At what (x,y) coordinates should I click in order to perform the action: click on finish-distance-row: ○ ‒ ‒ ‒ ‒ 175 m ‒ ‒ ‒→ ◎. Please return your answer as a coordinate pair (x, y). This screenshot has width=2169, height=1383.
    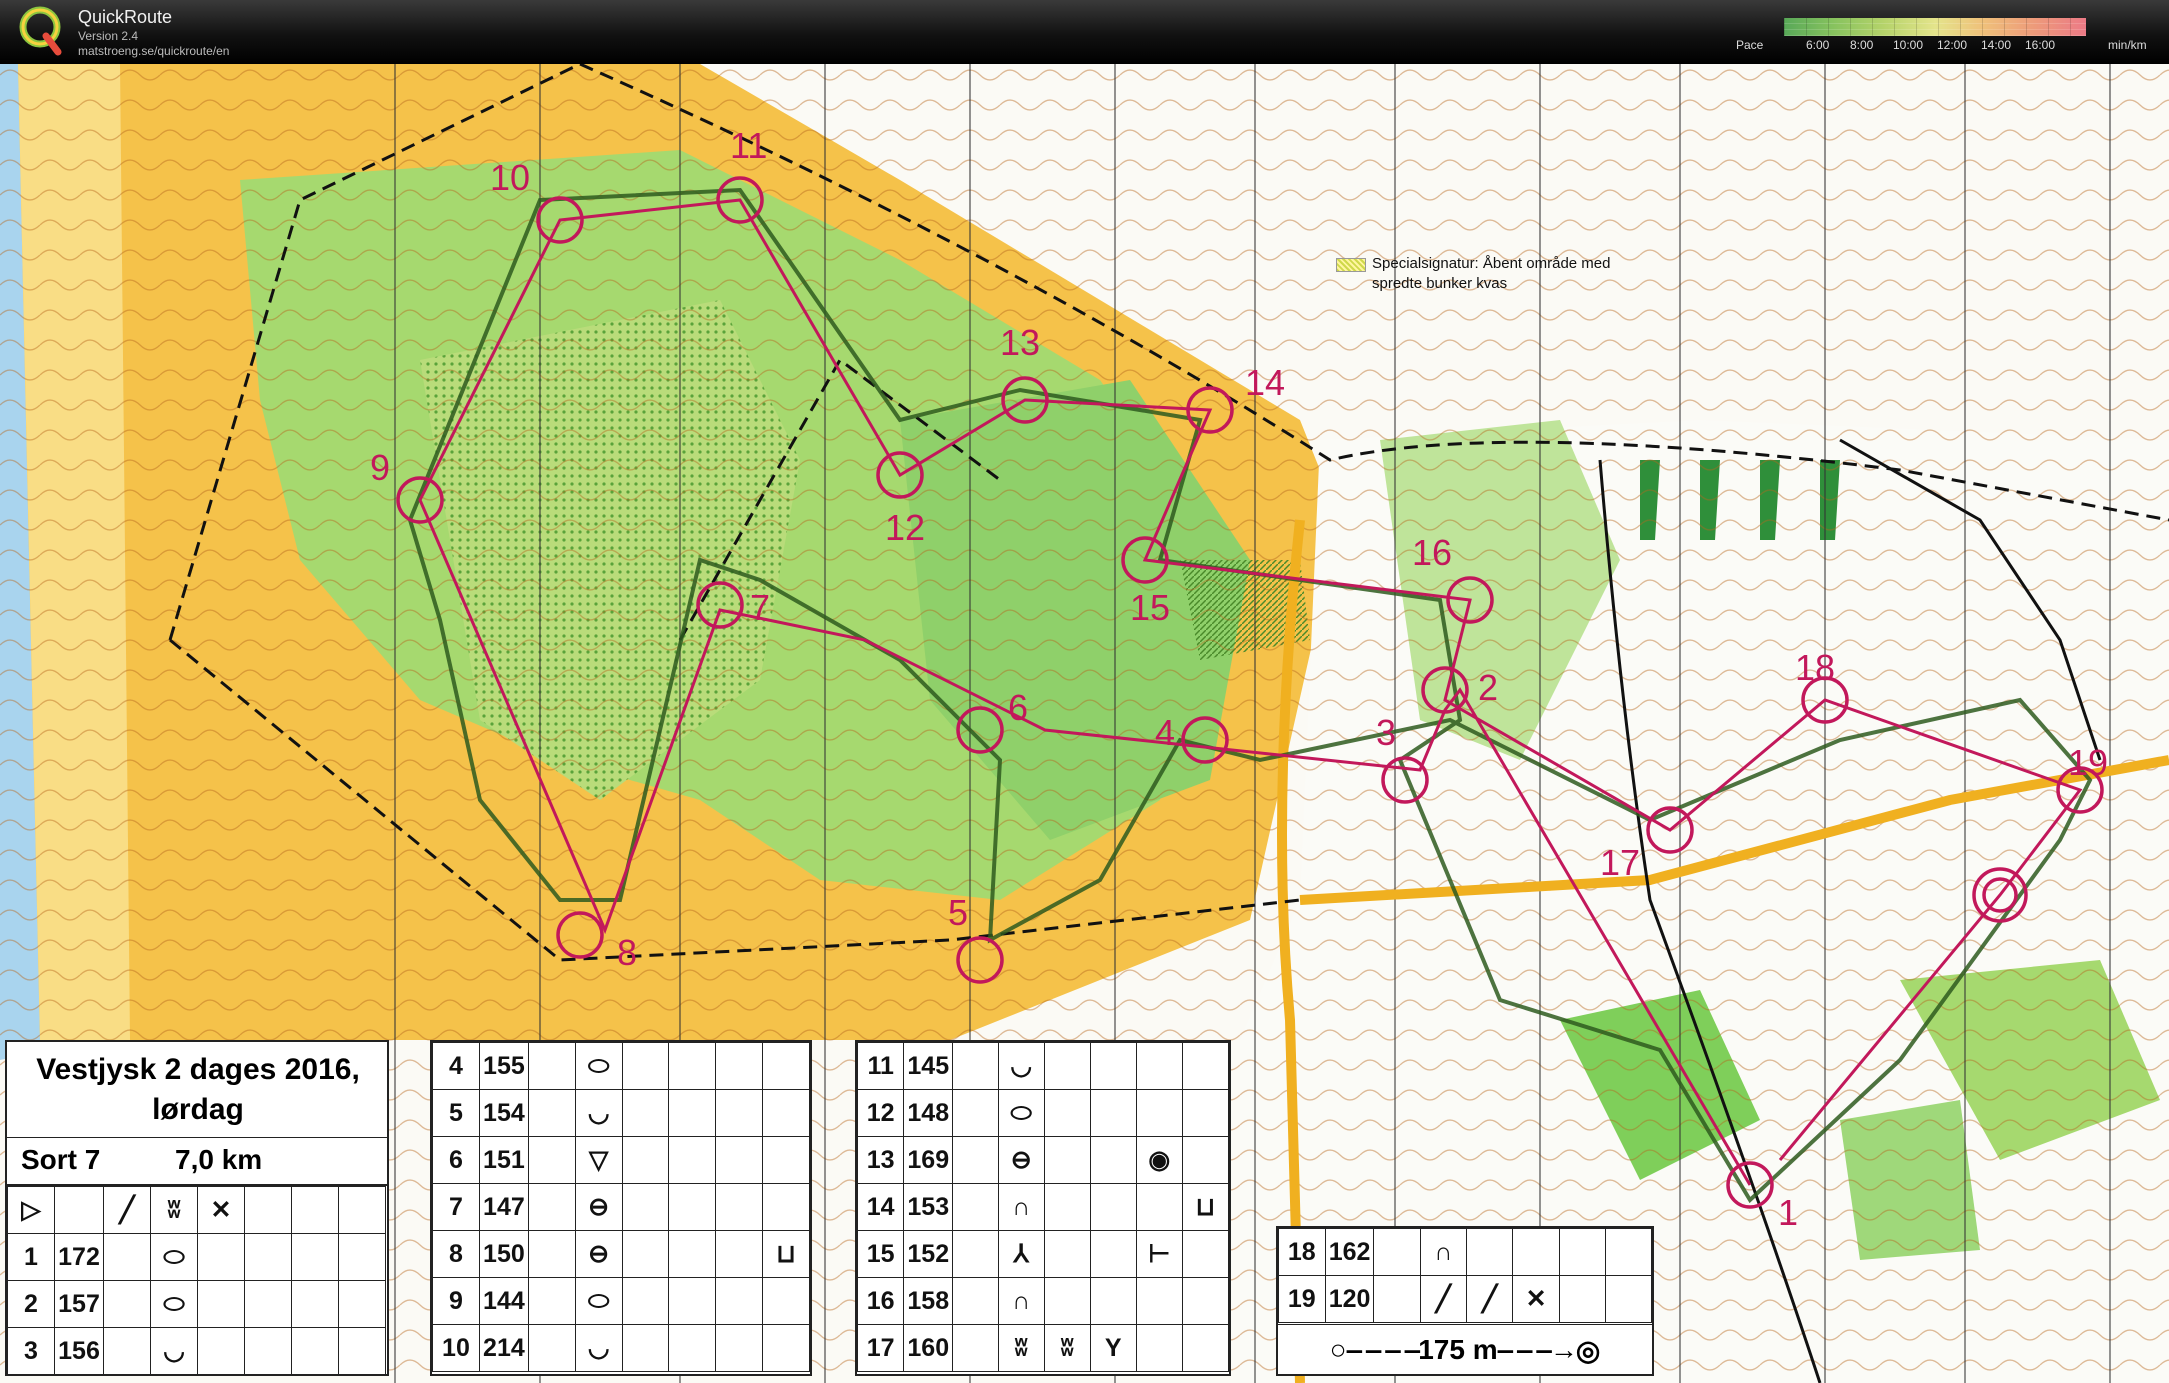
    Looking at the image, I should click on (1465, 1349).